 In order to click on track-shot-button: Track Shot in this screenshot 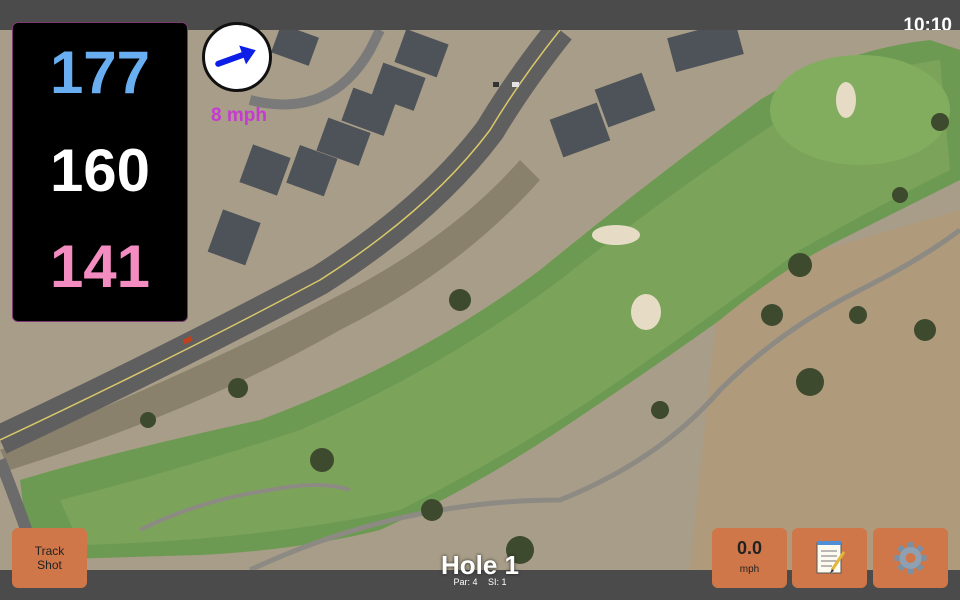, I will do `click(49, 558)`.